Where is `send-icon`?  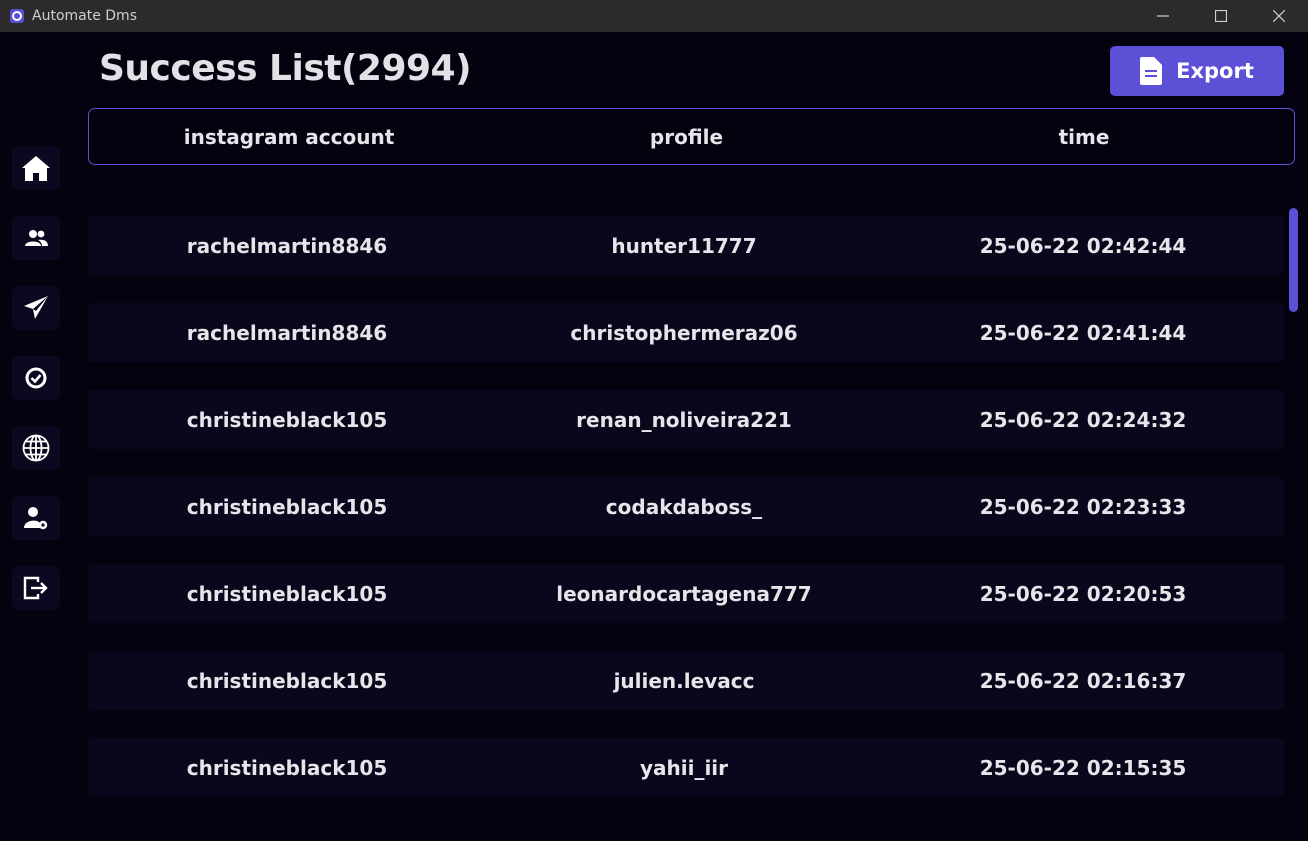
send-icon is located at coordinates (36, 307).